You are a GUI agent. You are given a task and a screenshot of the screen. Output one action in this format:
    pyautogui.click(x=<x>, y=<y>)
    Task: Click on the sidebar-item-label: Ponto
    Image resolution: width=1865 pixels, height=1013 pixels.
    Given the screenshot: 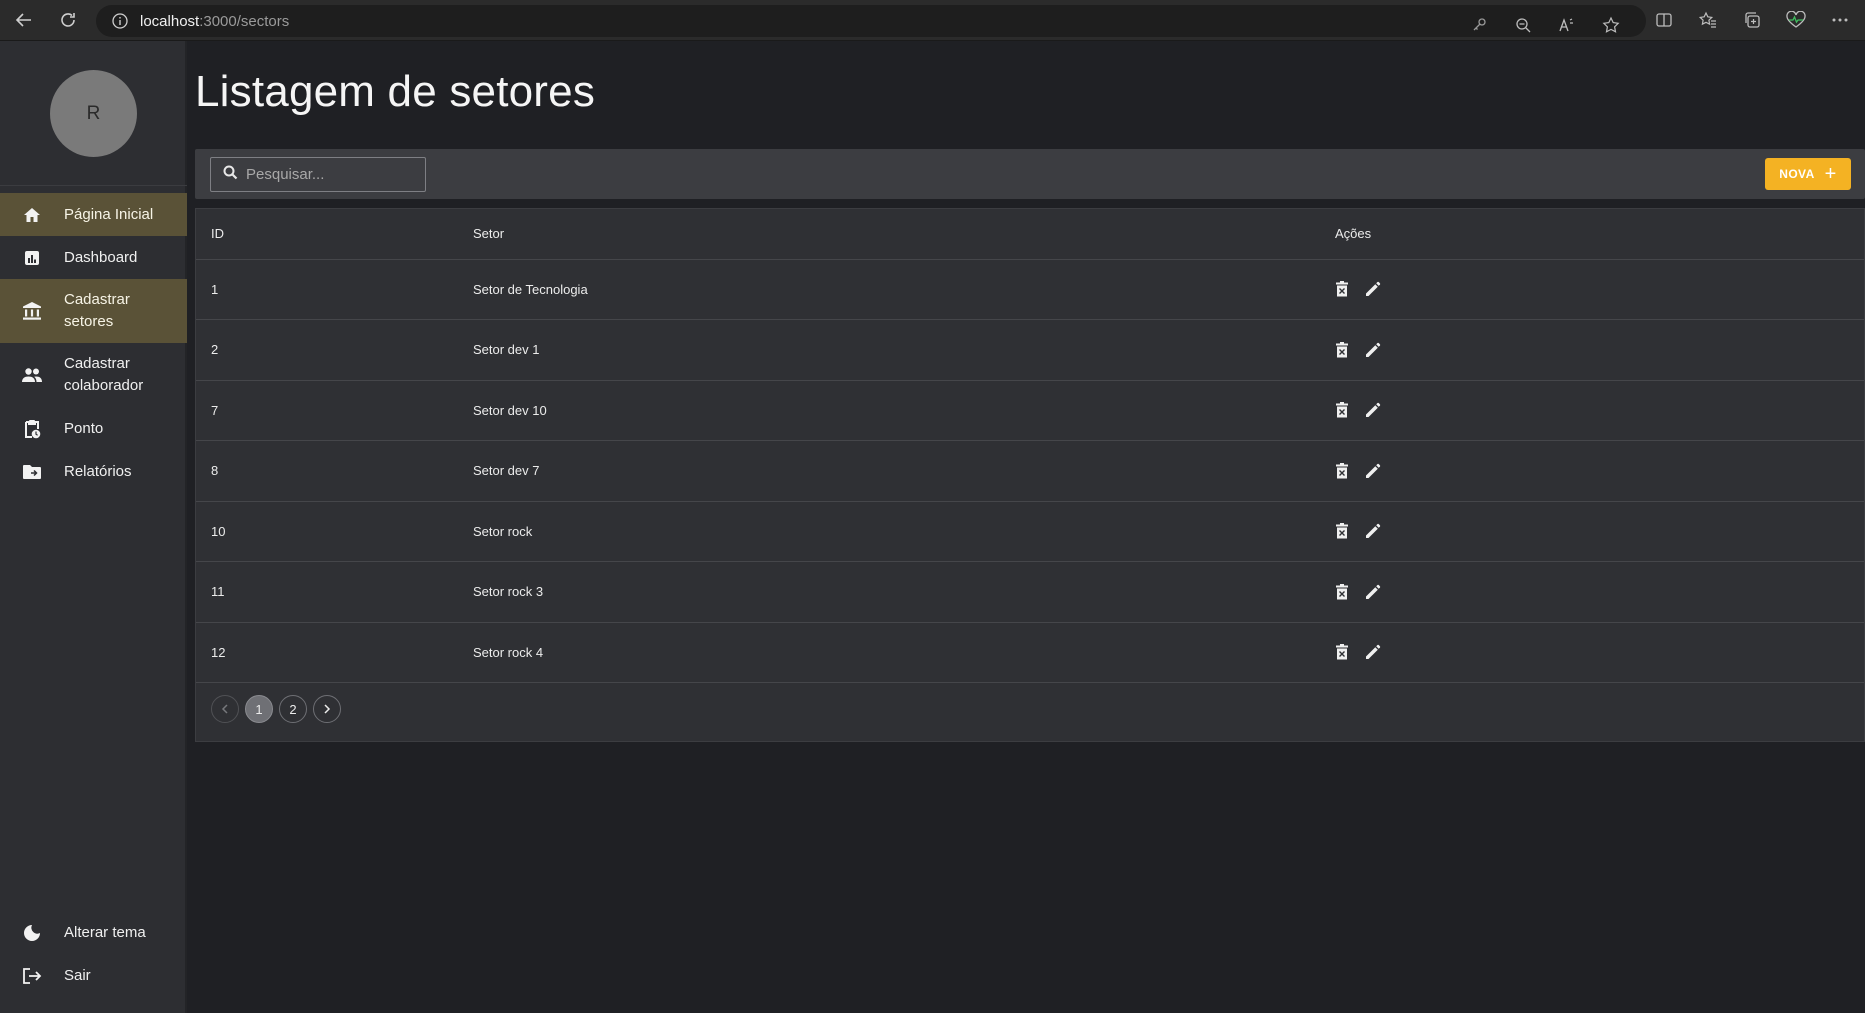 What is the action you would take?
    pyautogui.click(x=84, y=428)
    